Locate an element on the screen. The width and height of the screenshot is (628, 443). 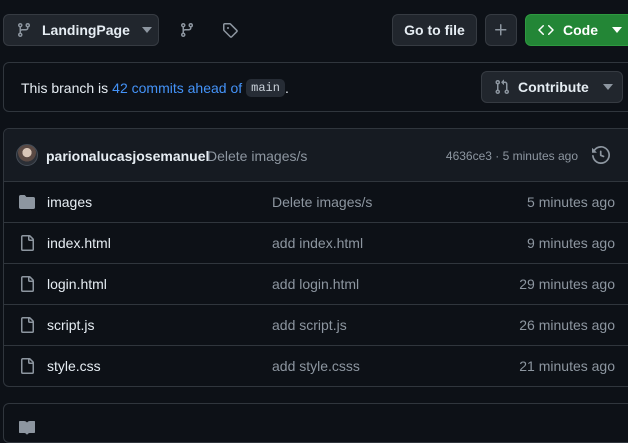
file-name: images is located at coordinates (69, 202).